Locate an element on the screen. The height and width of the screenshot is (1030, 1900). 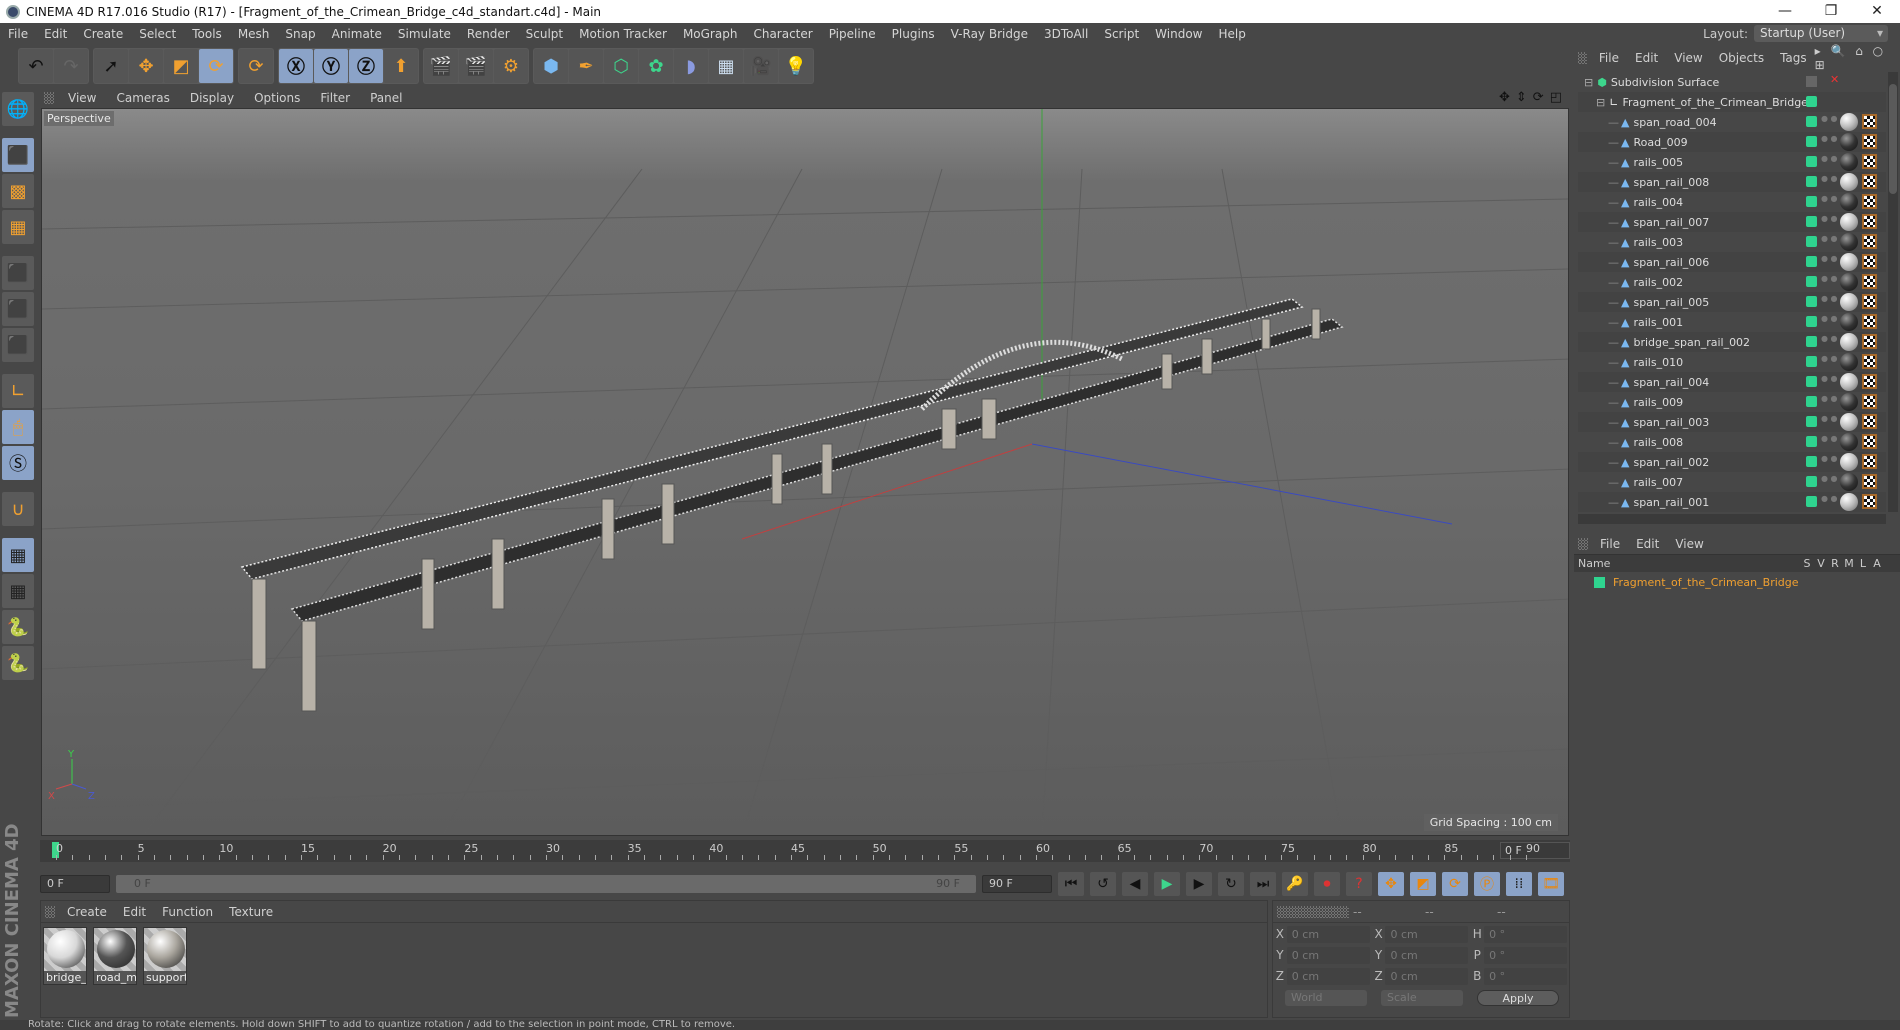
size-field: 0 cm is located at coordinates (1427, 955).